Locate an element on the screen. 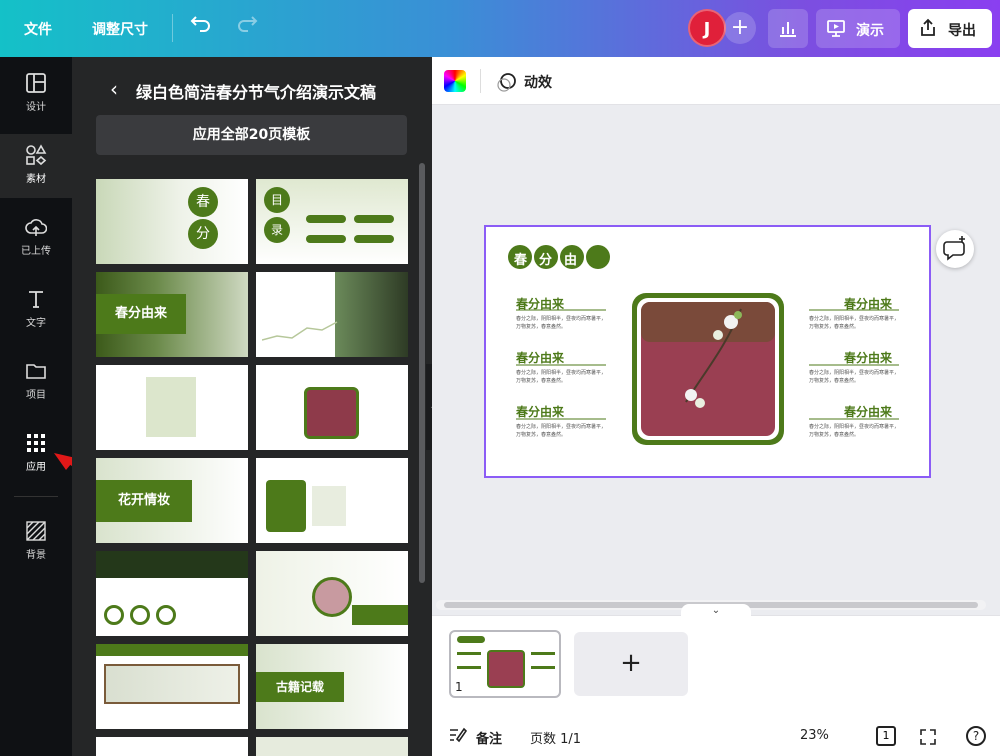 The image size is (1000, 756). insights-button is located at coordinates (788, 28).